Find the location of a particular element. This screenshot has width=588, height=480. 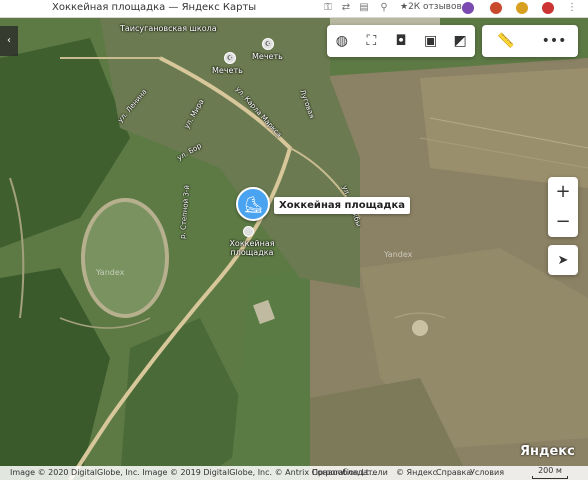

bus-icon: ▣ is located at coordinates (431, 41).